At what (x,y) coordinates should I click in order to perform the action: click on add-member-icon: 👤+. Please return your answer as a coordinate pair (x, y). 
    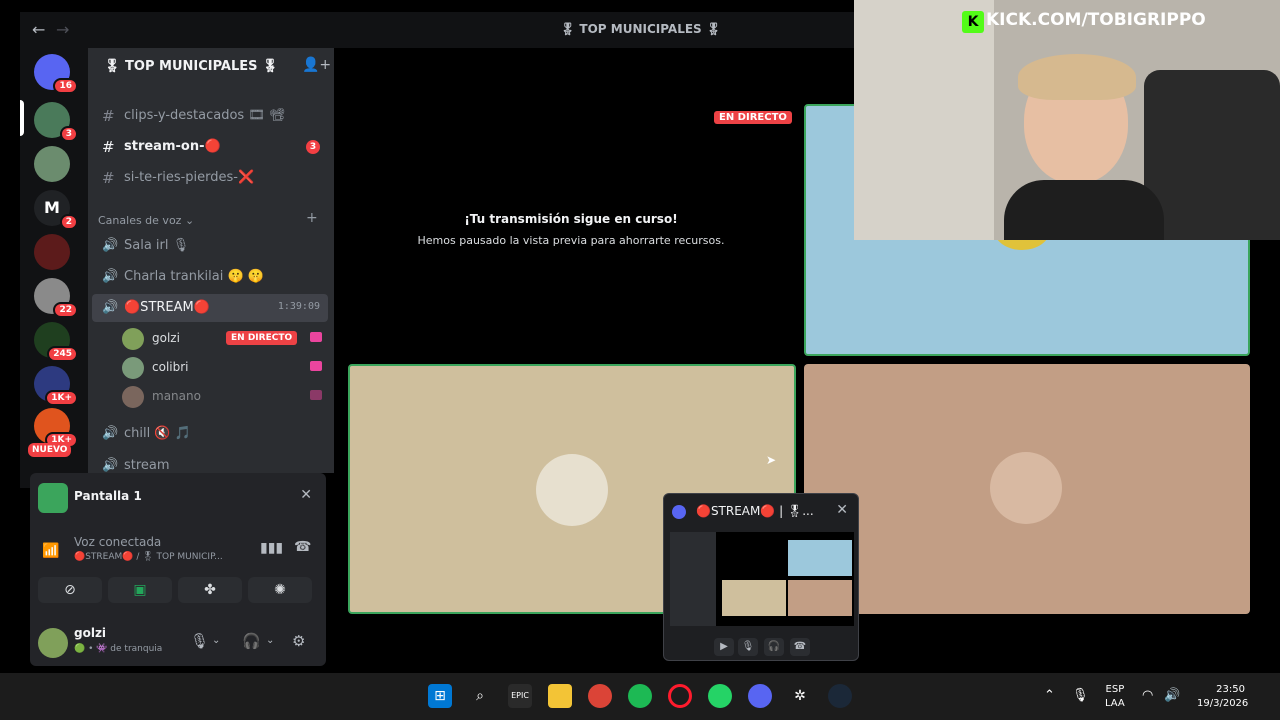
    Looking at the image, I should click on (316, 65).